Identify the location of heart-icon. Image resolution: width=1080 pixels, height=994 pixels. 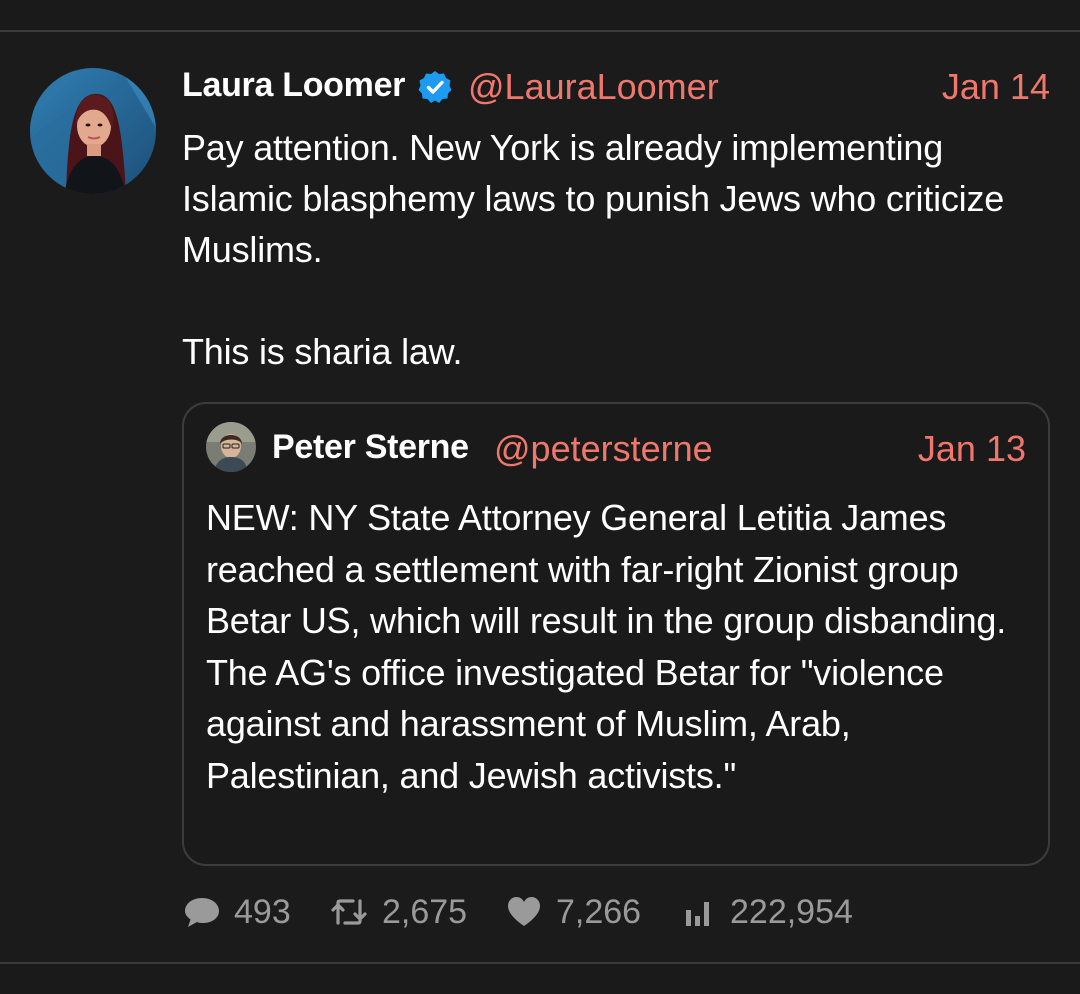
(524, 912).